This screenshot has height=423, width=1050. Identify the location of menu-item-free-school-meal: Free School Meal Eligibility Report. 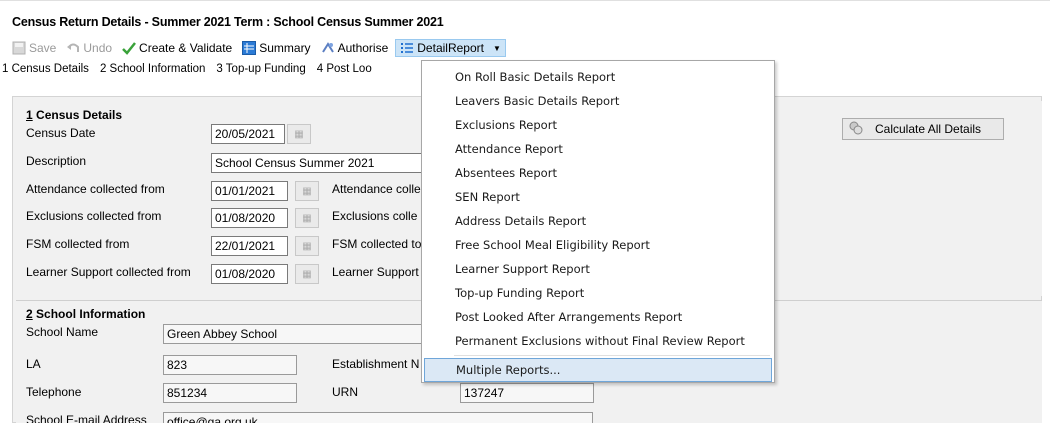
(598, 245).